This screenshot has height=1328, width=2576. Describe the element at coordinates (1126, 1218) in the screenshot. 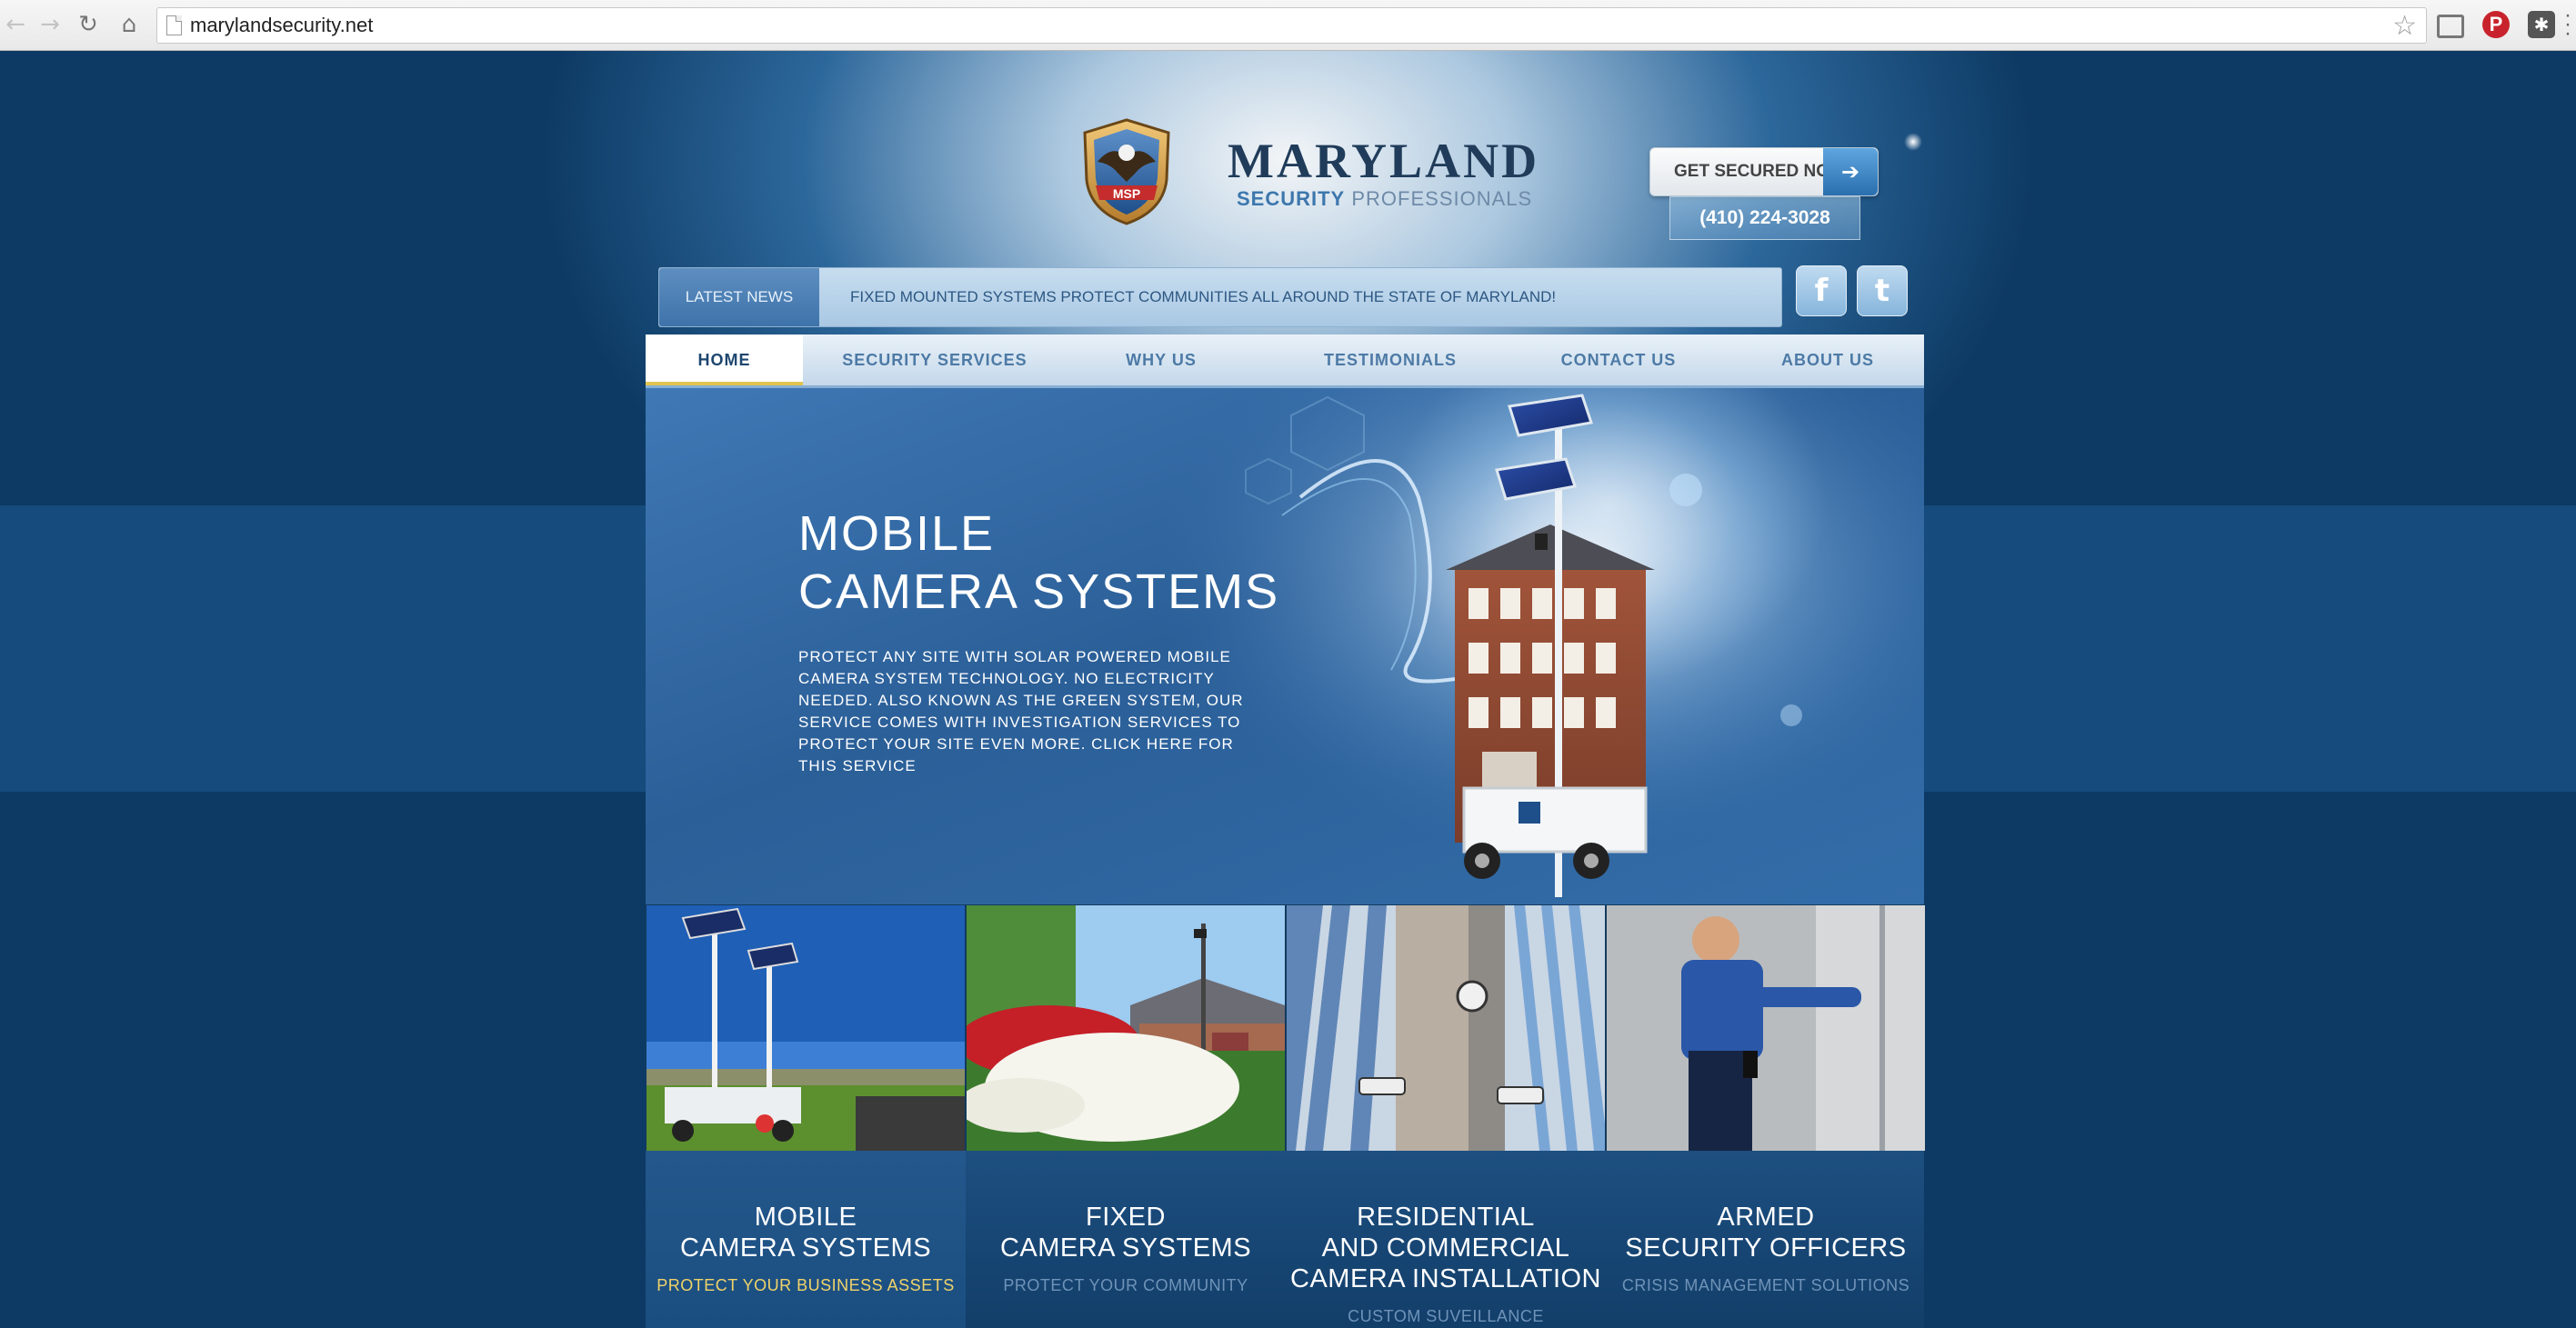

I see `service-title-line: FIXED` at that location.